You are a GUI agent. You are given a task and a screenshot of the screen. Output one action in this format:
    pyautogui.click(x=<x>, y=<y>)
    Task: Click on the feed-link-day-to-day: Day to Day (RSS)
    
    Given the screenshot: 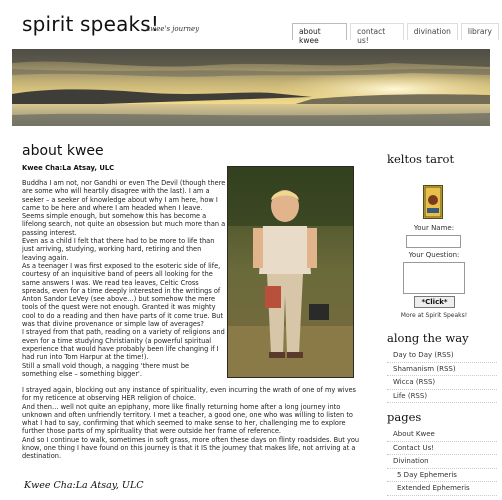 What is the action you would take?
    pyautogui.click(x=442, y=356)
    